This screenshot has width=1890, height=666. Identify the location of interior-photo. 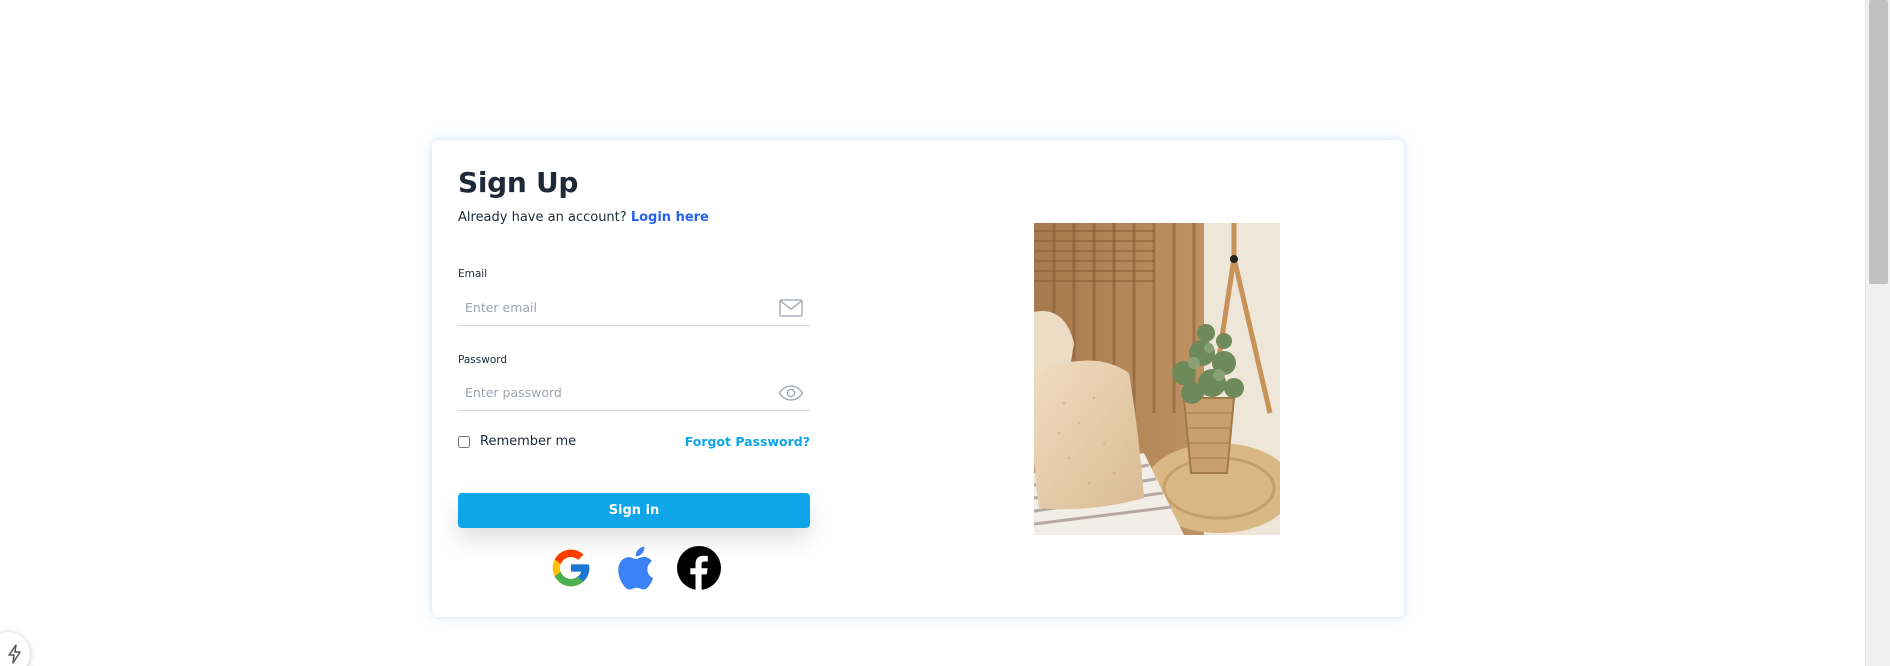
(1157, 379).